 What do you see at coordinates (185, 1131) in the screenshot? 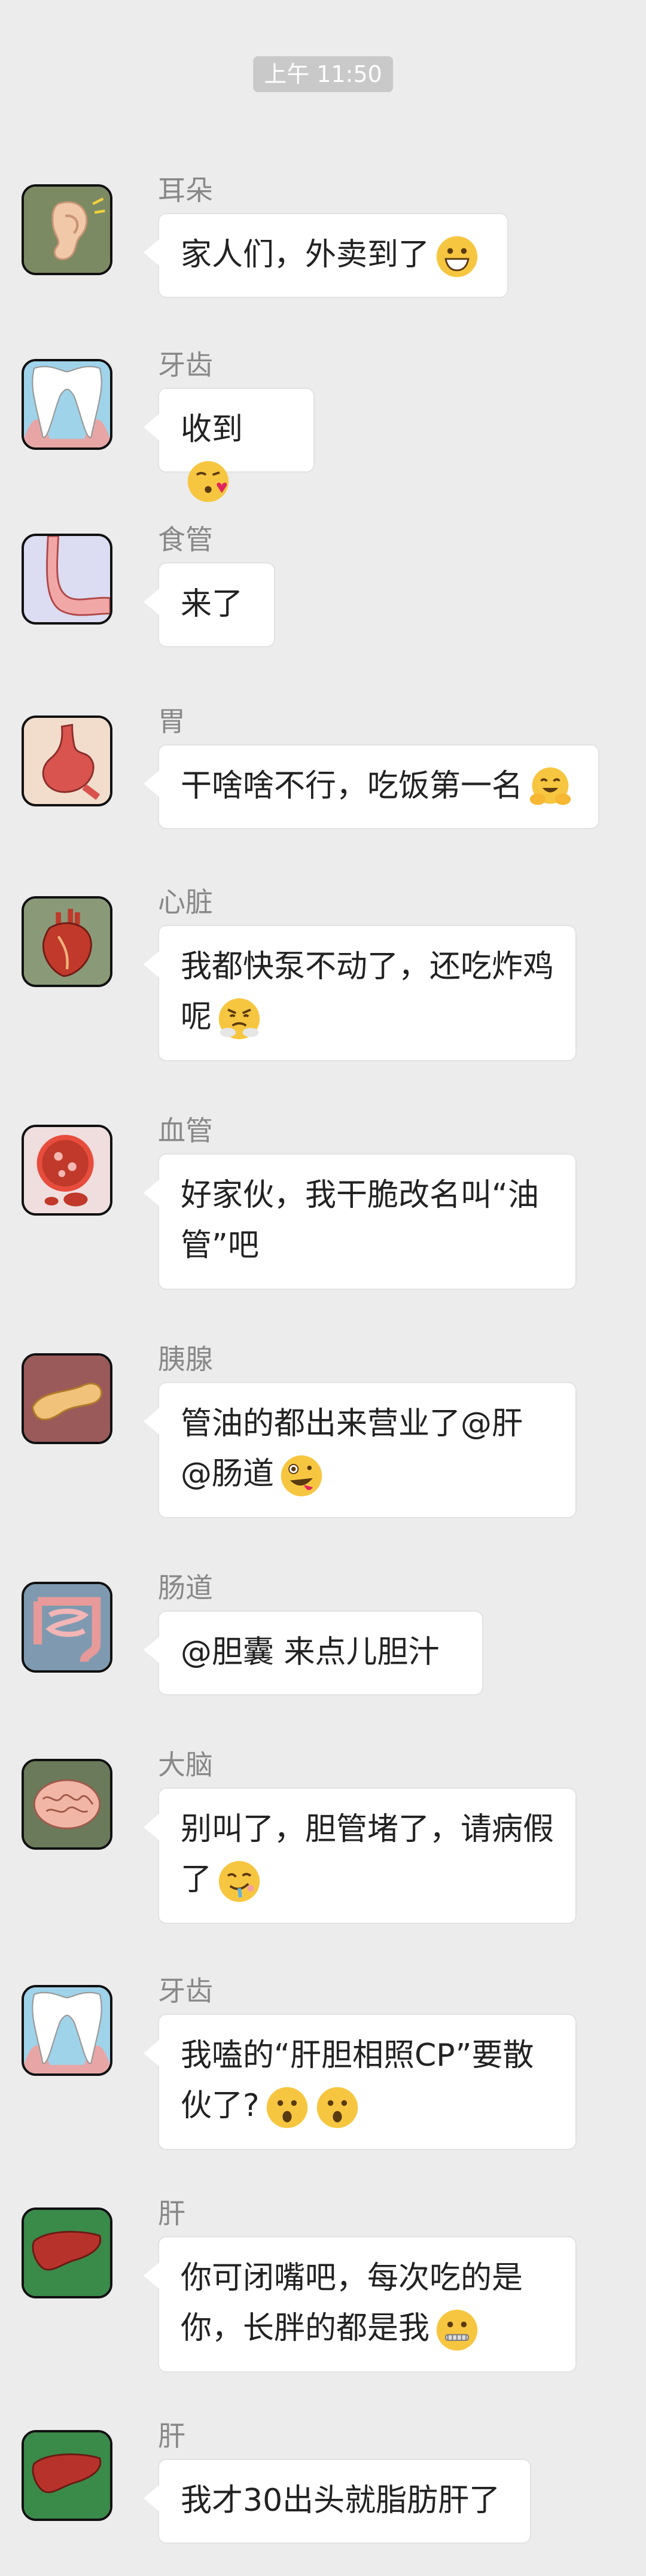
I see `sender-name: 血管` at bounding box center [185, 1131].